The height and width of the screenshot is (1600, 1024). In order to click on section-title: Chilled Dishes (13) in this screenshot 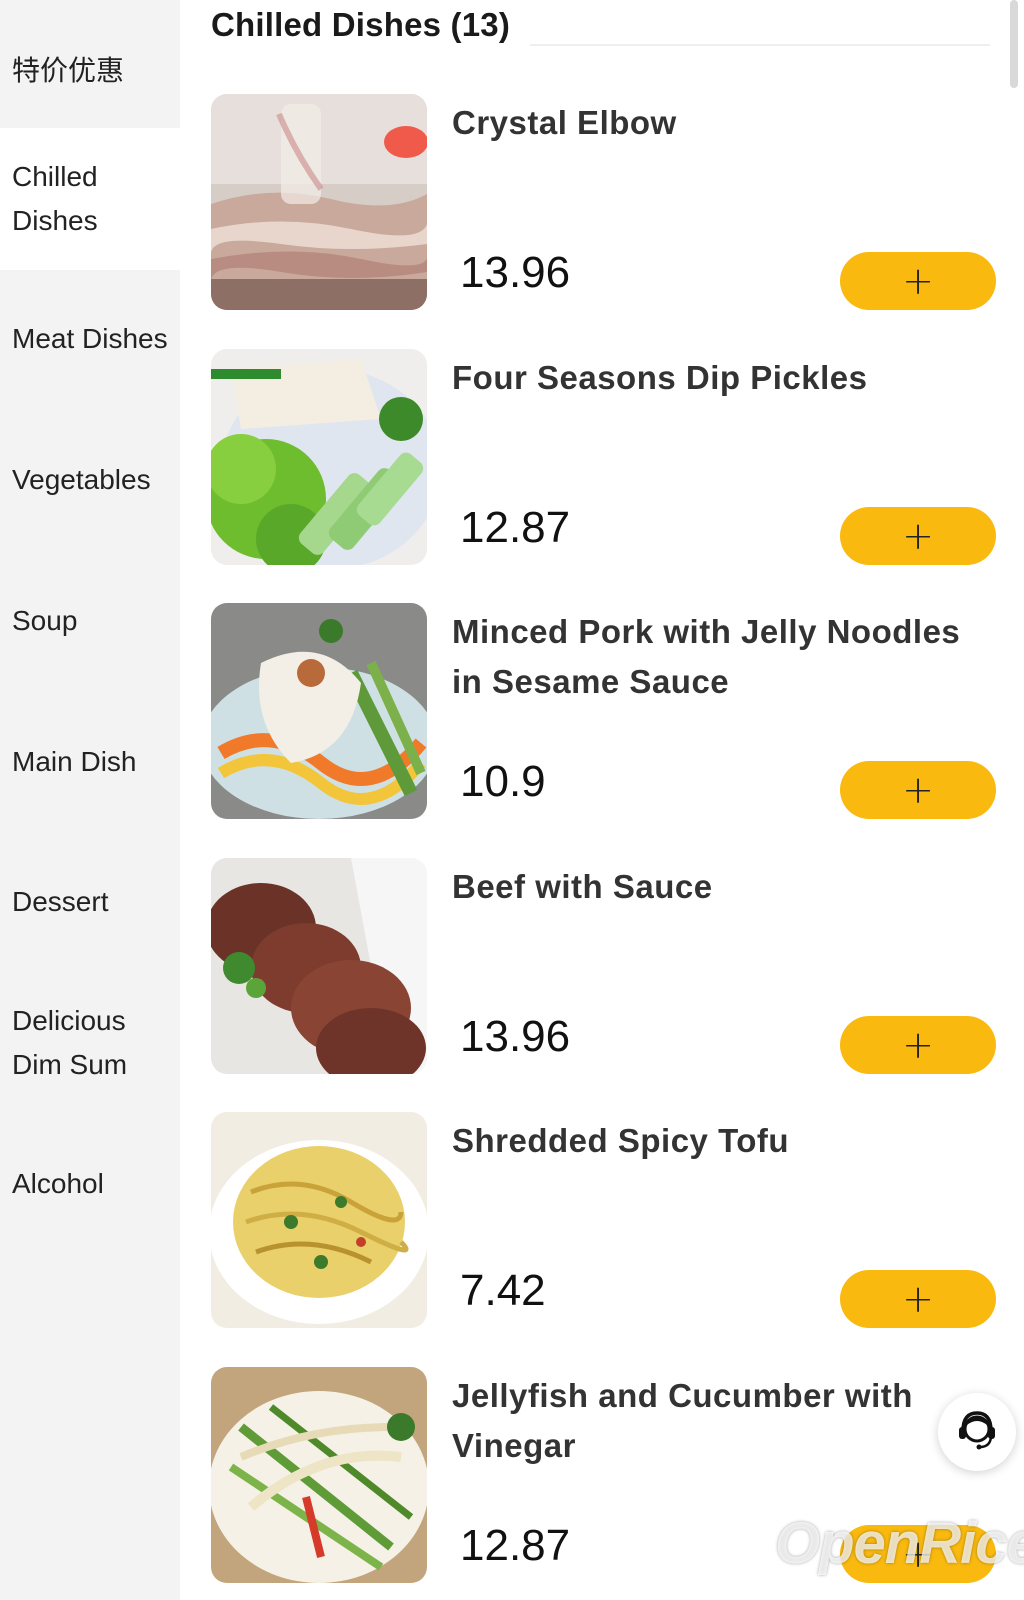, I will do `click(361, 24)`.